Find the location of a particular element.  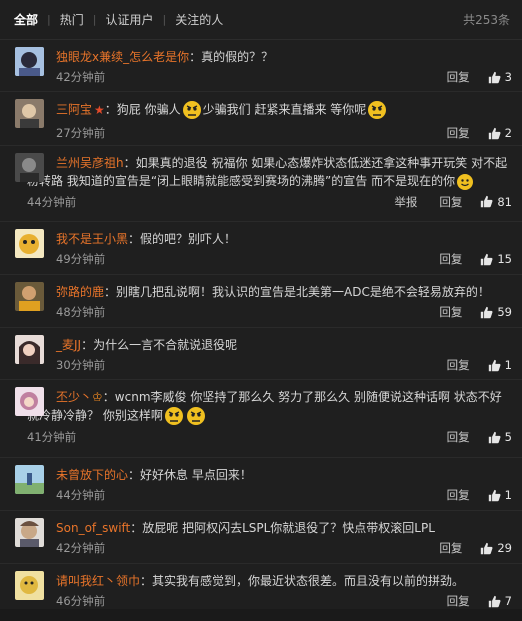

comment-content: 假的吧？别吓人！ is located at coordinates (188, 239).